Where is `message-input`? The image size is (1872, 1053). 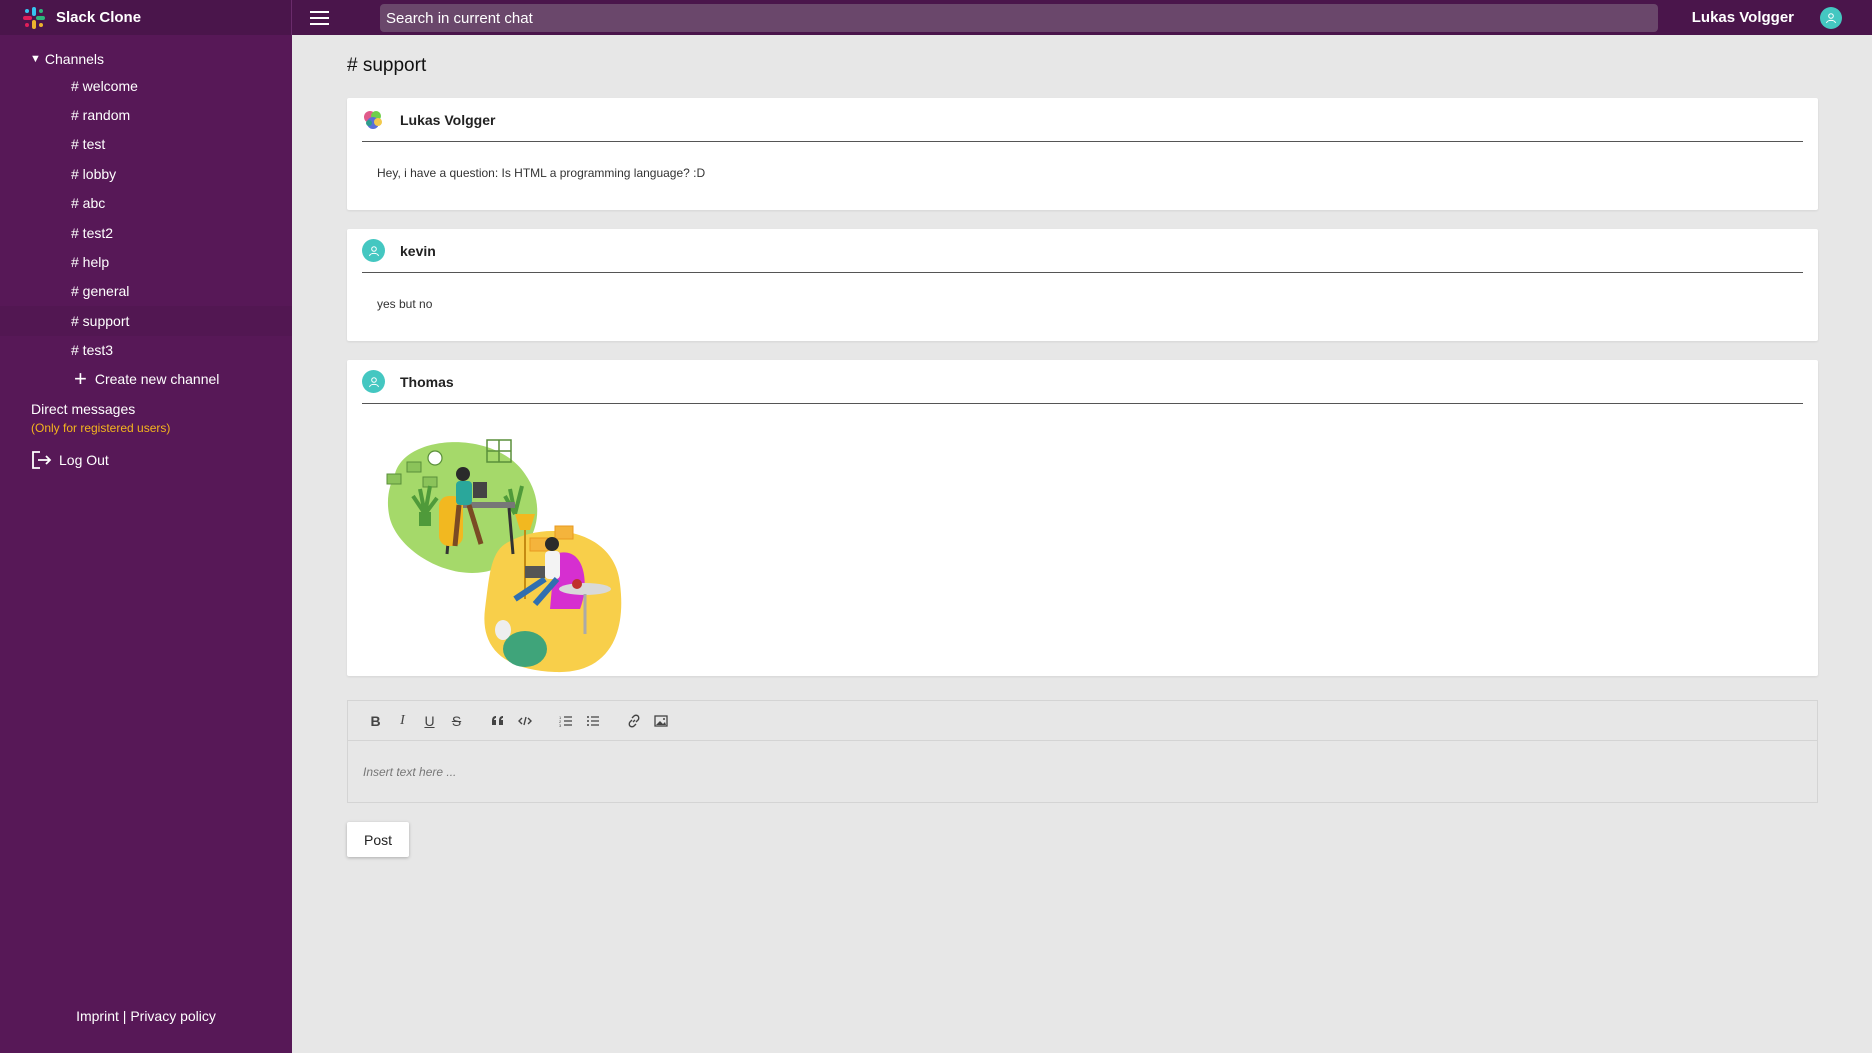
message-input is located at coordinates (1082, 772).